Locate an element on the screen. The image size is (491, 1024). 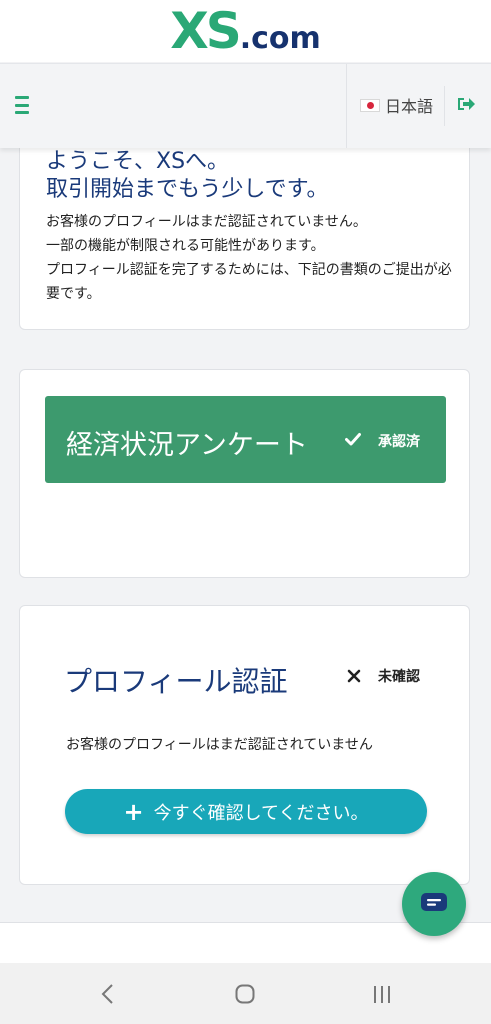
chat-button is located at coordinates (434, 904).